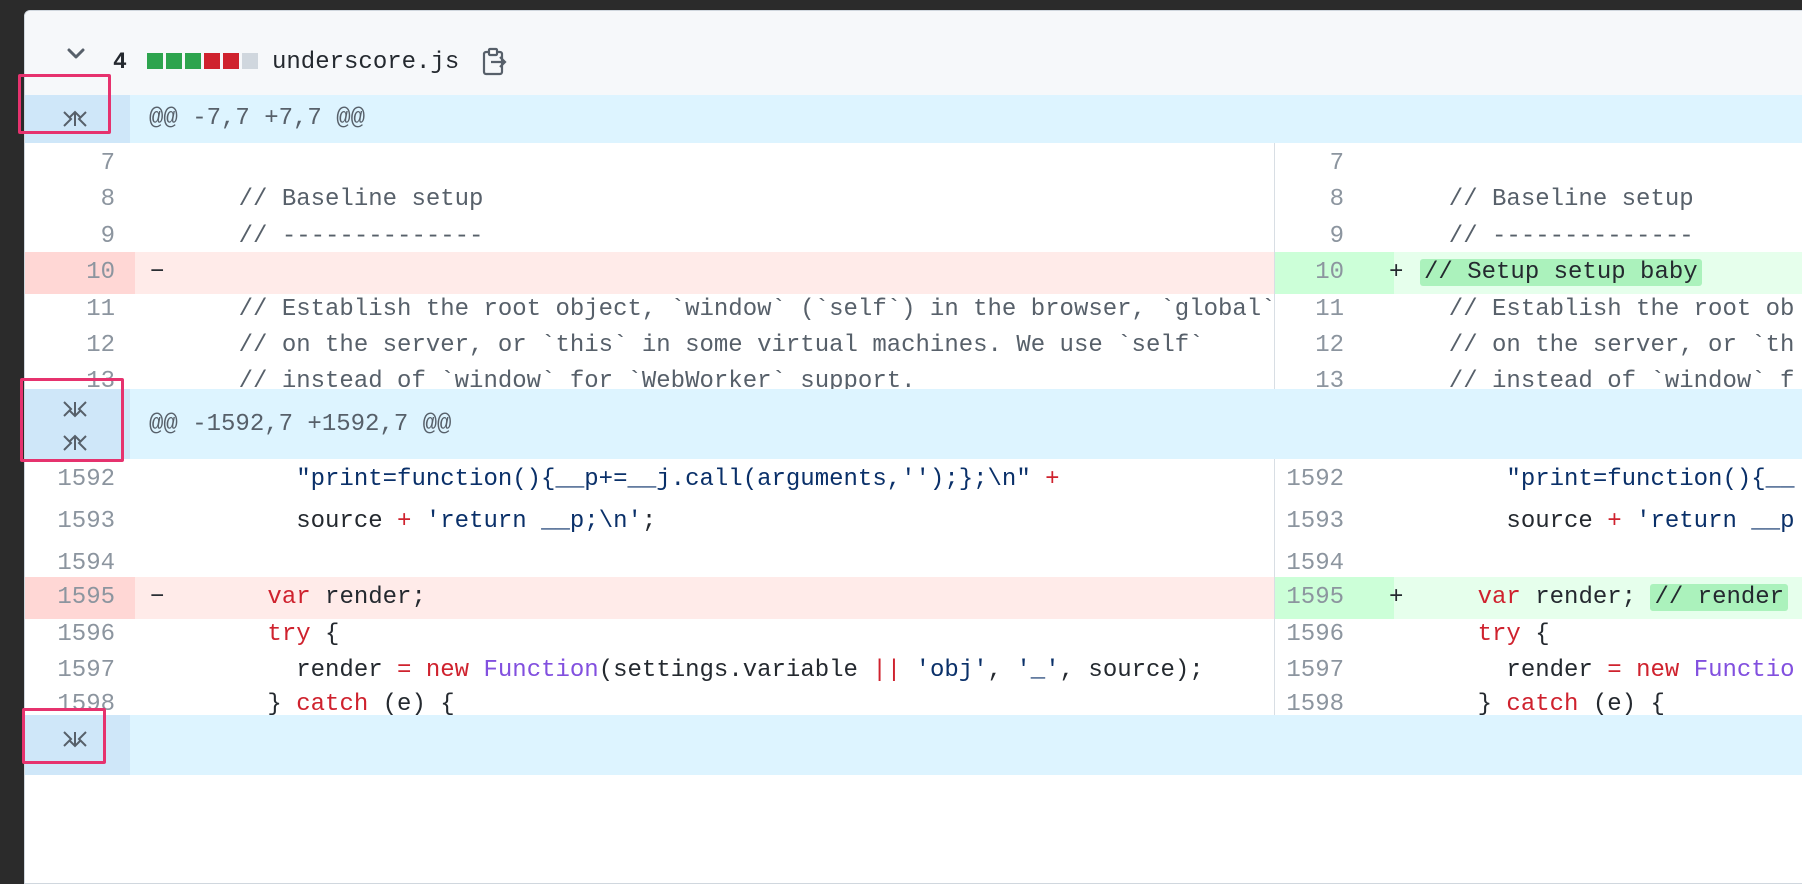 The height and width of the screenshot is (884, 1802). I want to click on hunk-range: @@ -7,7 +7,7 @@, so click(257, 118).